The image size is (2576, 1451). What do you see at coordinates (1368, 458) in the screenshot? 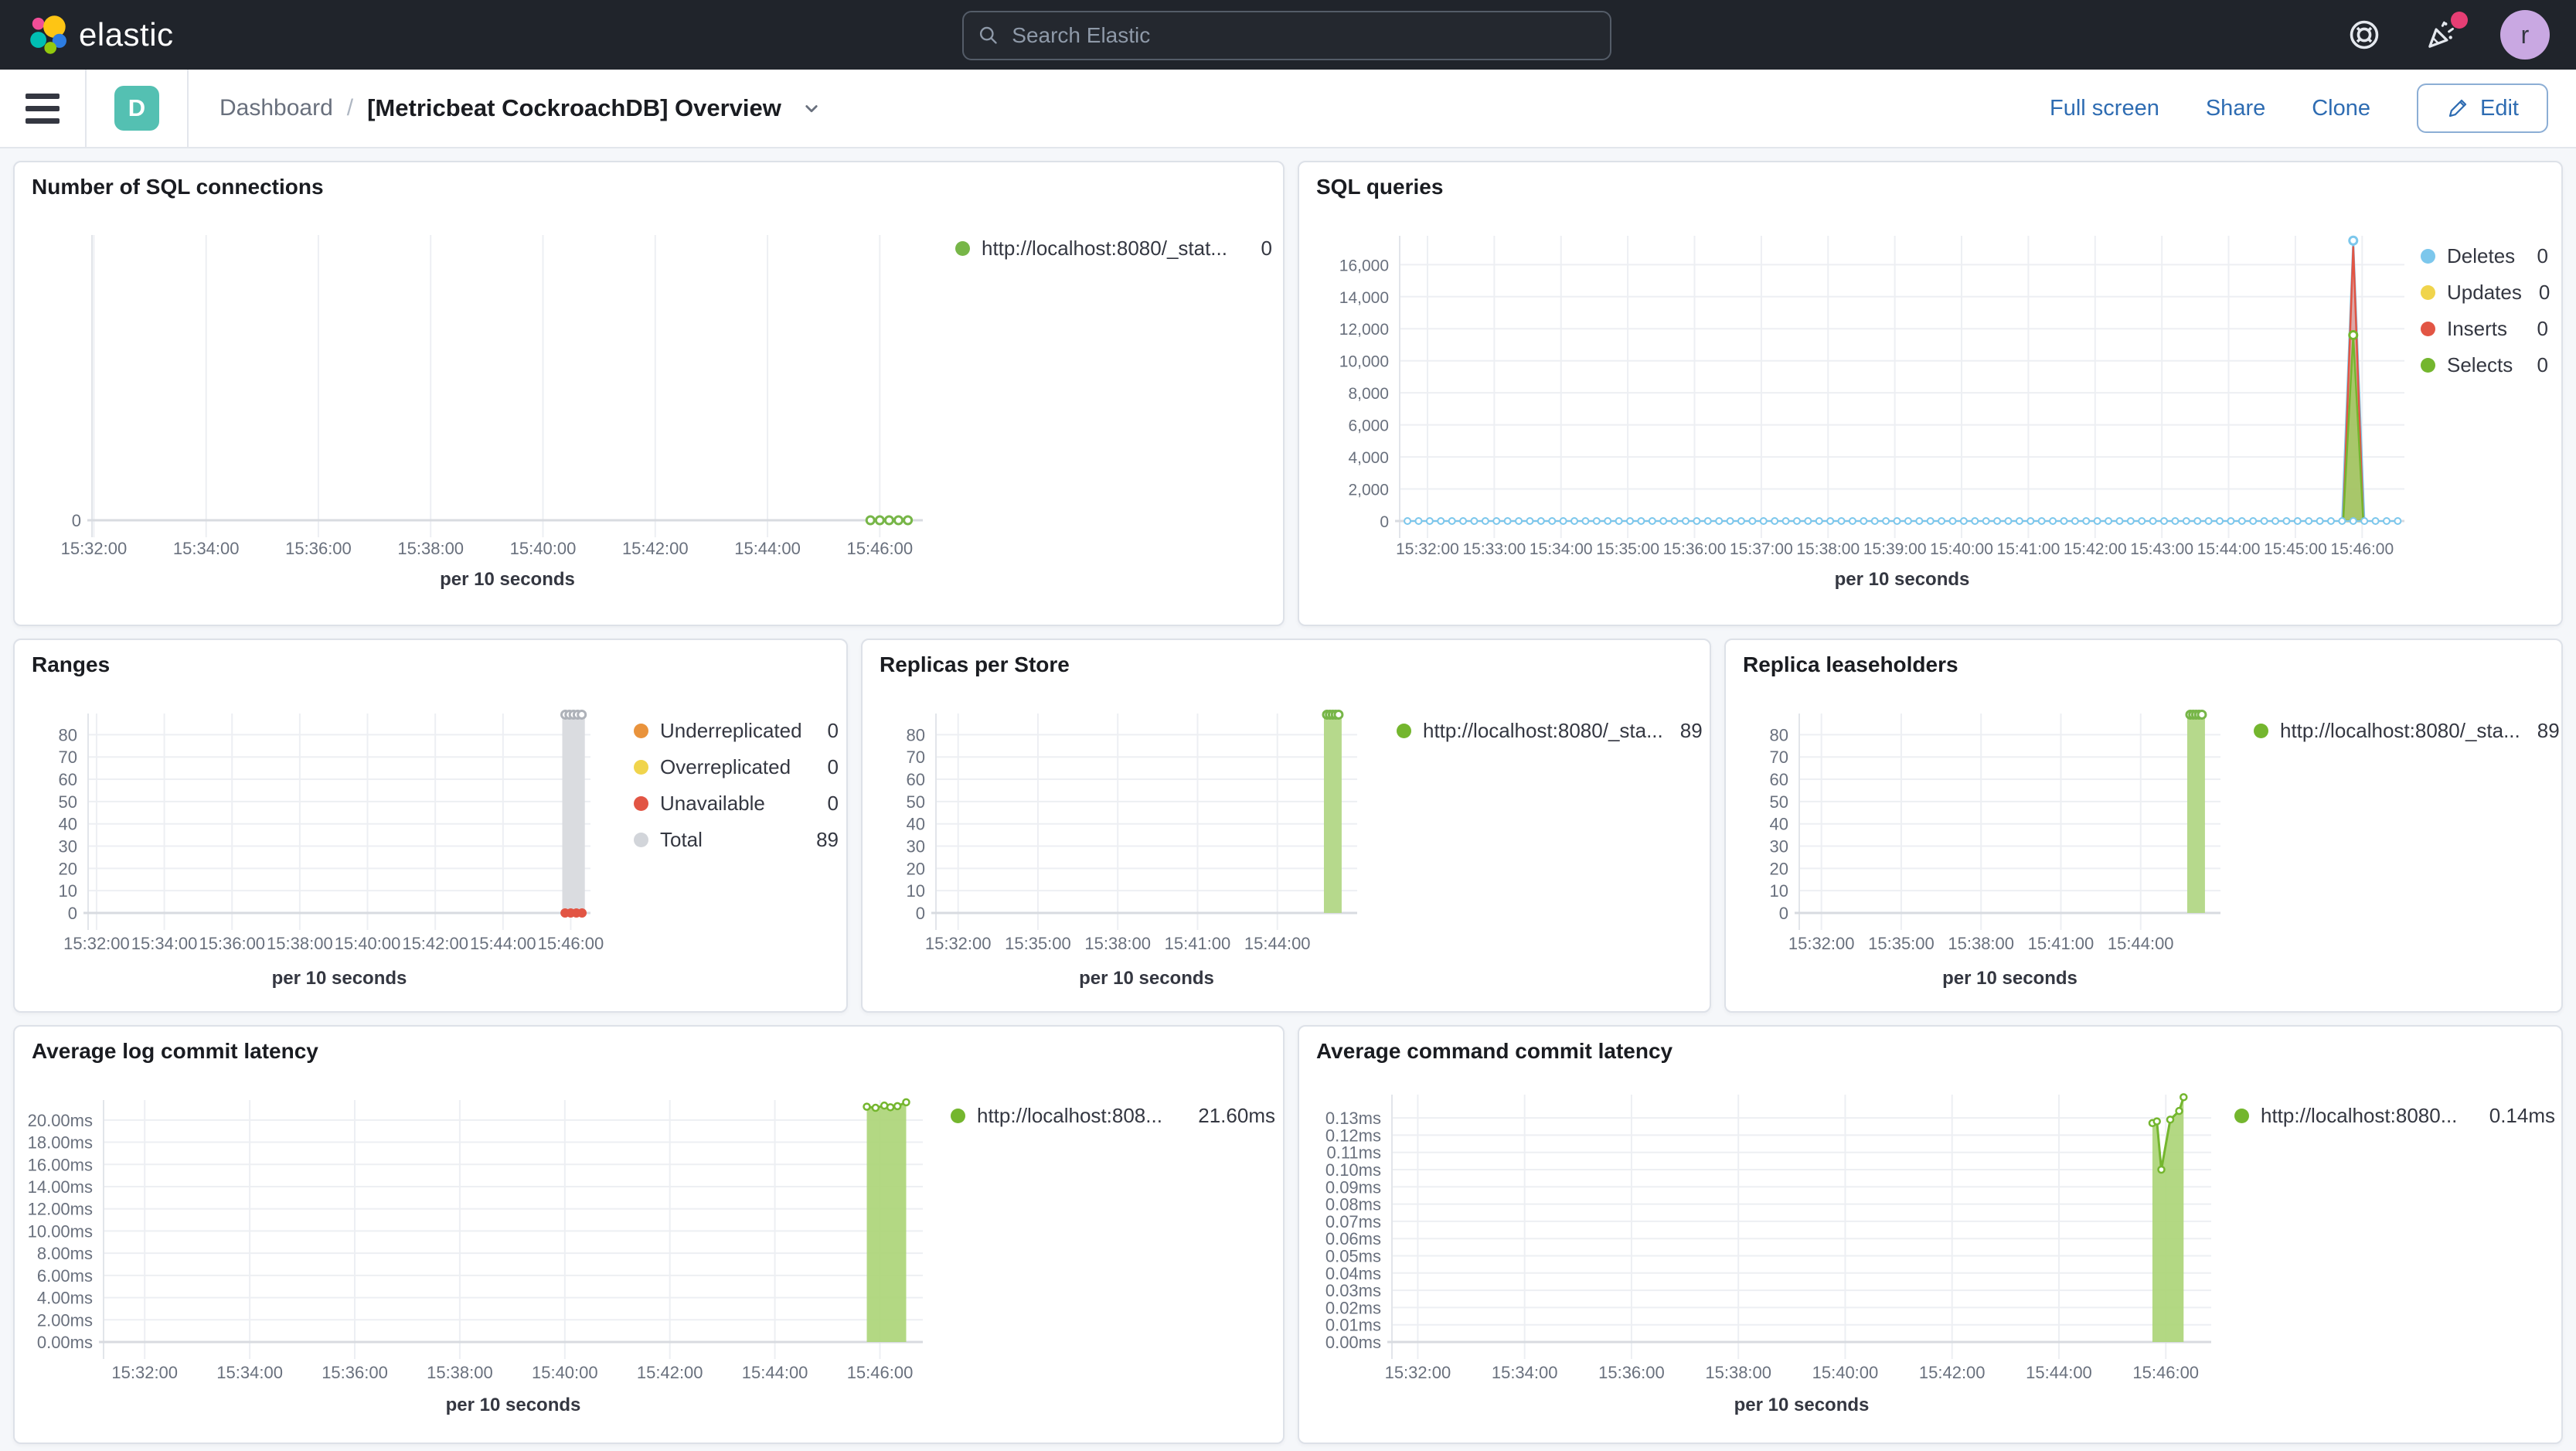
I see `svg-text: 4,000` at bounding box center [1368, 458].